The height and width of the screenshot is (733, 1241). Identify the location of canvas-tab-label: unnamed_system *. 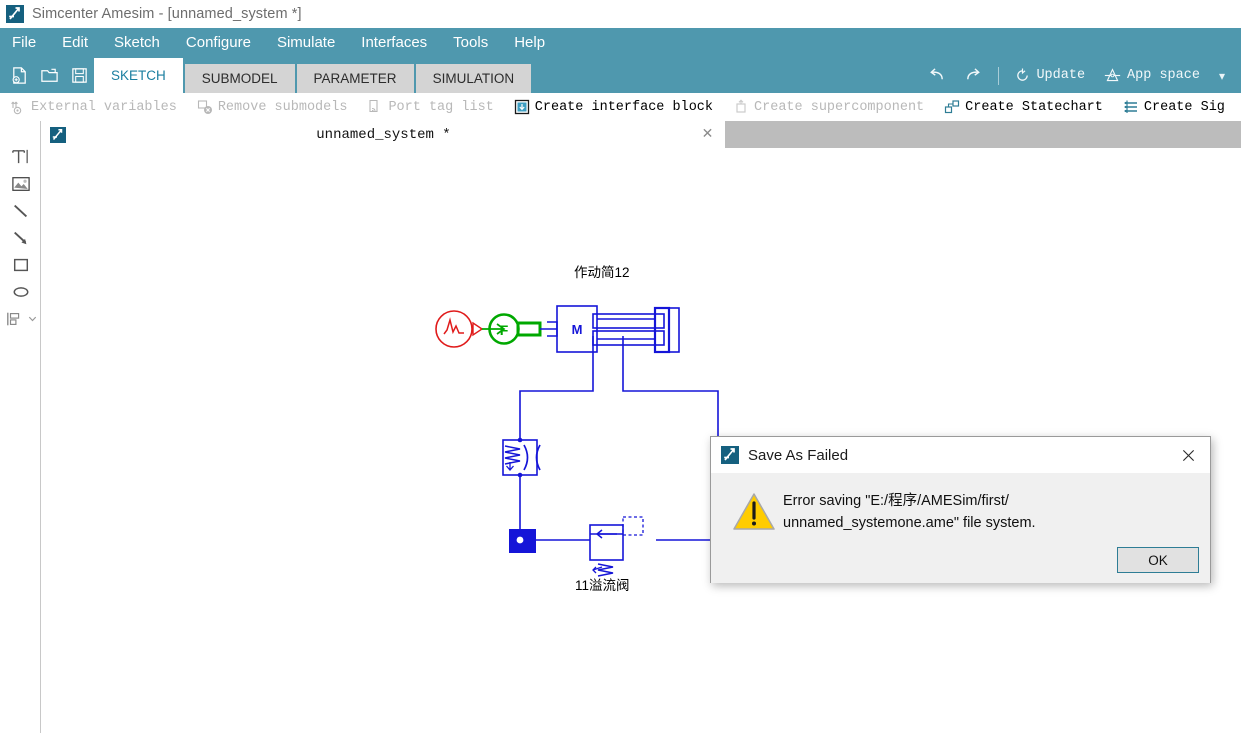
(383, 134).